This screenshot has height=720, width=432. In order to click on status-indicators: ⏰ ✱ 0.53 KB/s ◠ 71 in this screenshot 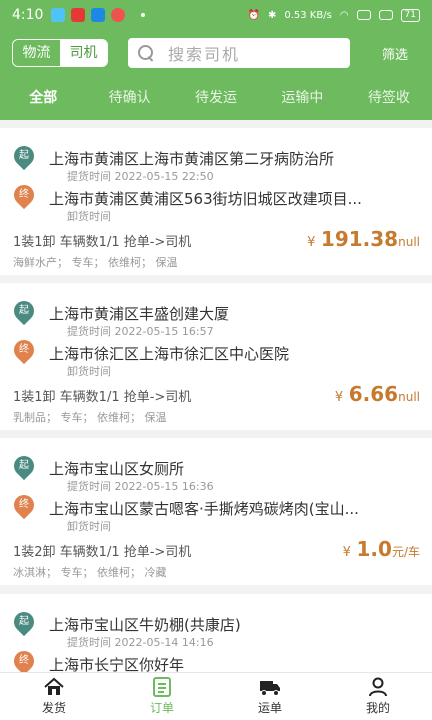, I will do `click(333, 15)`.